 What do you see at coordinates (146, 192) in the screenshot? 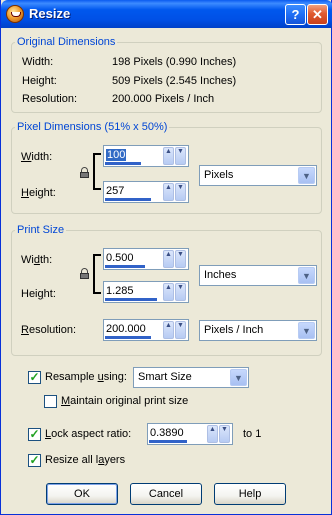
I see `pixel-height-spinner: 257 ▲ ▼` at bounding box center [146, 192].